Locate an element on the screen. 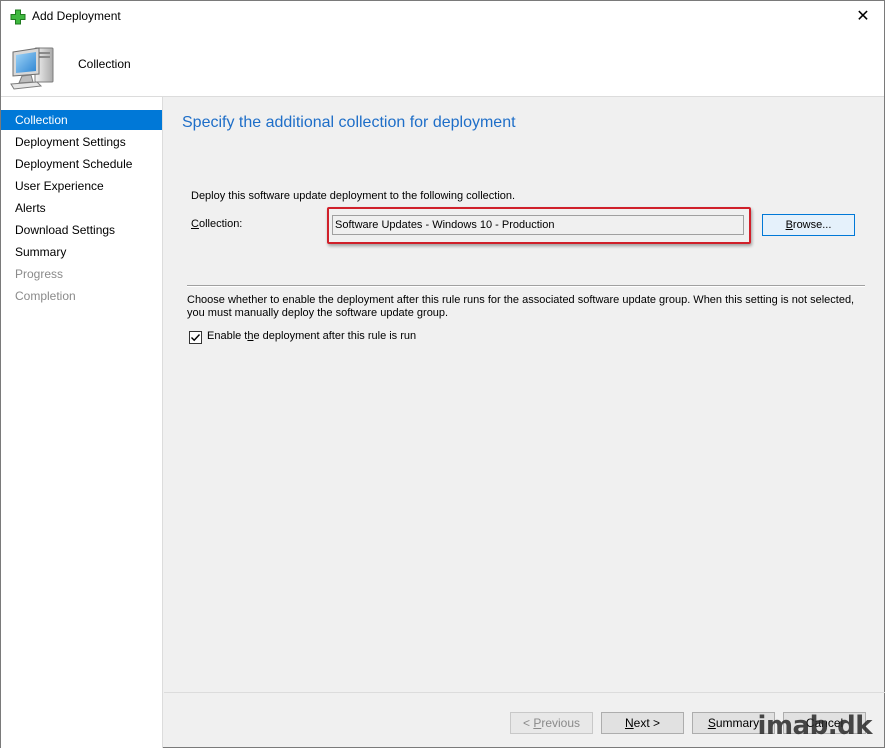  previous-button: < Previous is located at coordinates (551, 723).